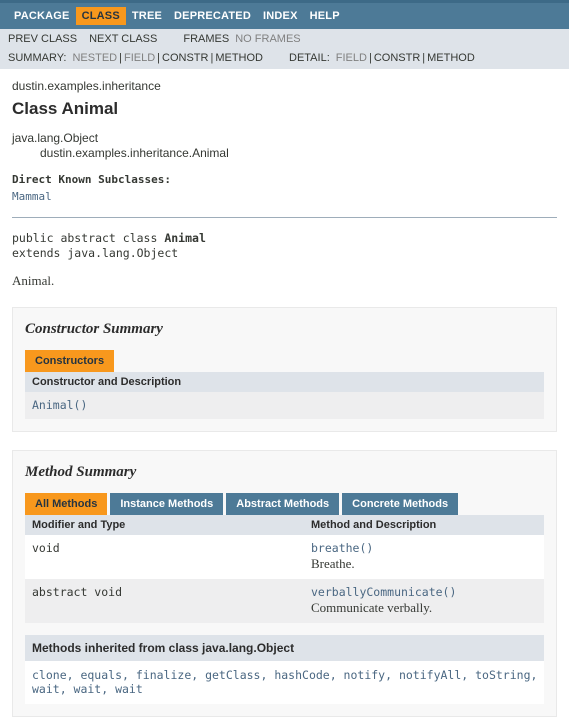 The width and height of the screenshot is (569, 717). What do you see at coordinates (427, 592) in the screenshot?
I see `method-signature-link: verballyCommunicate()` at bounding box center [427, 592].